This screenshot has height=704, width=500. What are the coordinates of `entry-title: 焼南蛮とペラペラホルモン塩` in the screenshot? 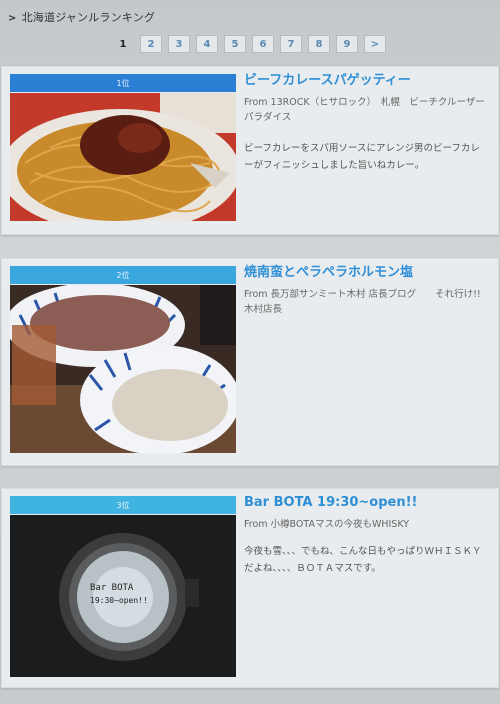 It's located at (366, 272).